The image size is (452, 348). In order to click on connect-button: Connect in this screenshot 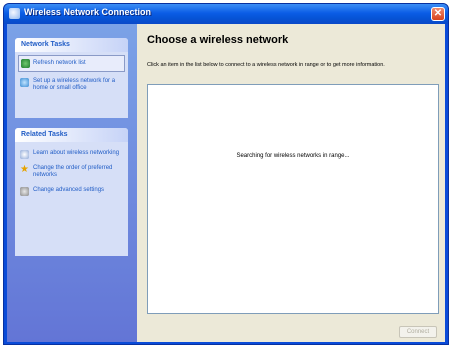, I will do `click(418, 332)`.